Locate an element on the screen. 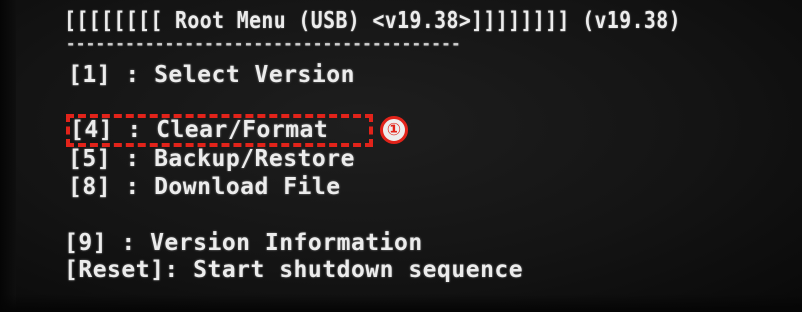 The image size is (802, 312). highlight-box-clear-format is located at coordinates (219, 130).